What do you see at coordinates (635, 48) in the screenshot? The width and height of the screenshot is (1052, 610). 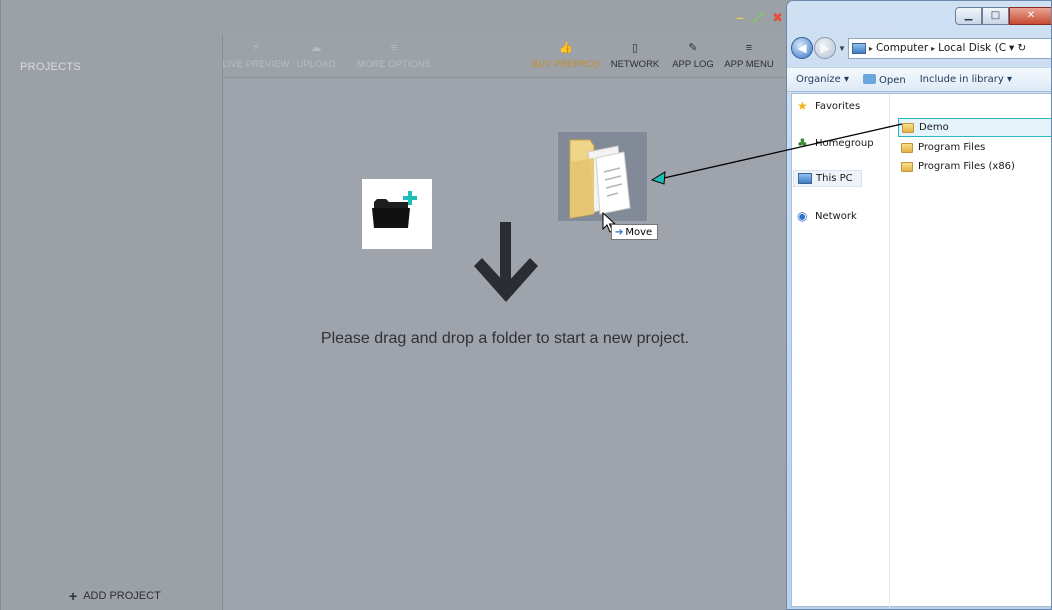 I see `device-icon: ▯` at bounding box center [635, 48].